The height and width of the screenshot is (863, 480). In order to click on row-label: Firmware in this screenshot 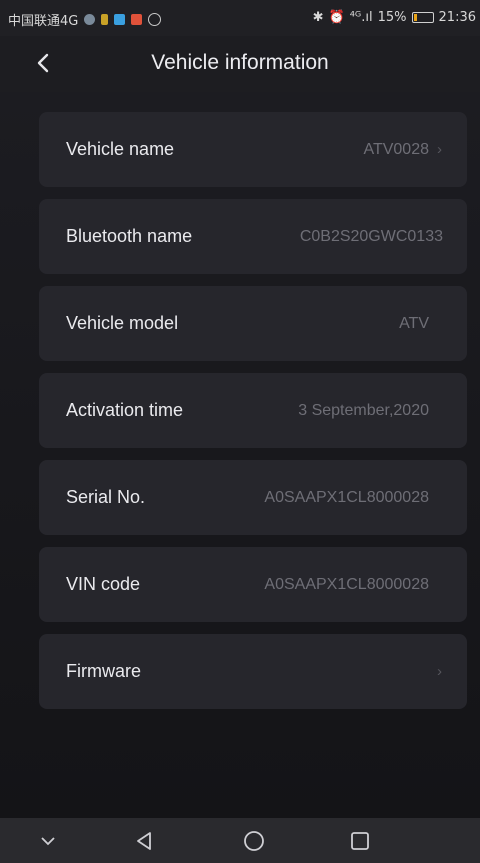, I will do `click(103, 671)`.